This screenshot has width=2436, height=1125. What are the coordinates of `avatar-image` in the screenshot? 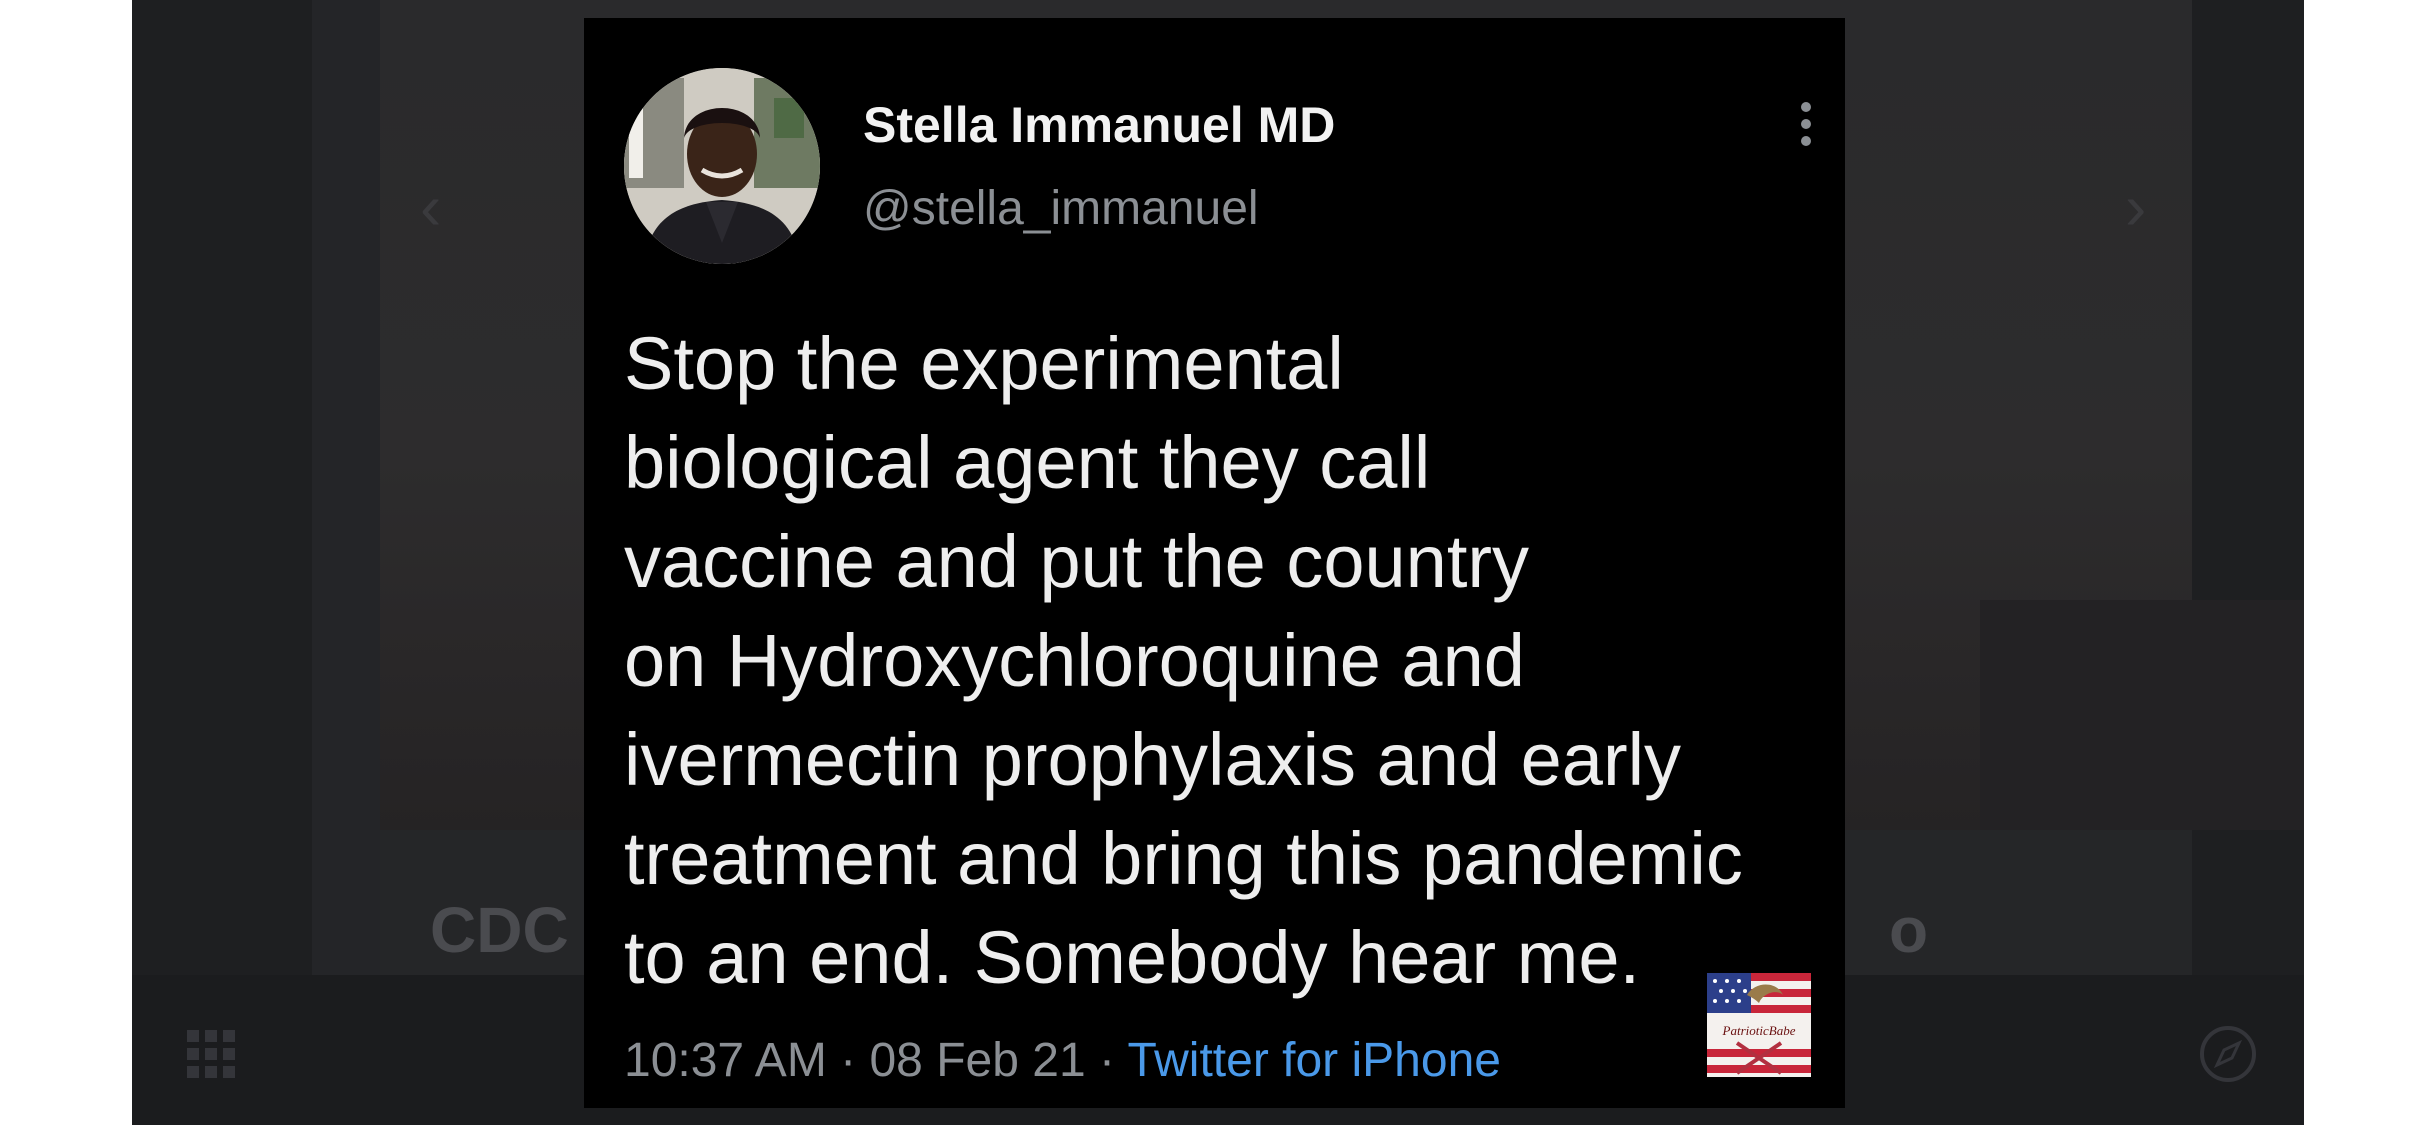 It's located at (722, 166).